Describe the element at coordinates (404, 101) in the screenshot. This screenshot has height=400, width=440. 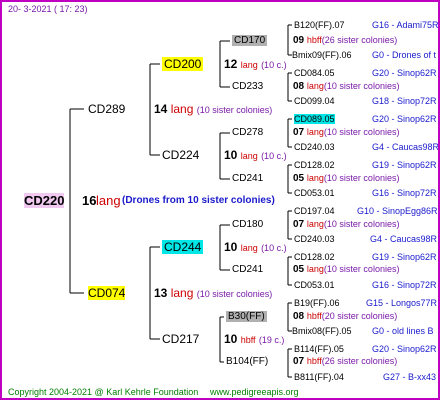
I see `gen4-origin: G18 - Sinop72R` at that location.